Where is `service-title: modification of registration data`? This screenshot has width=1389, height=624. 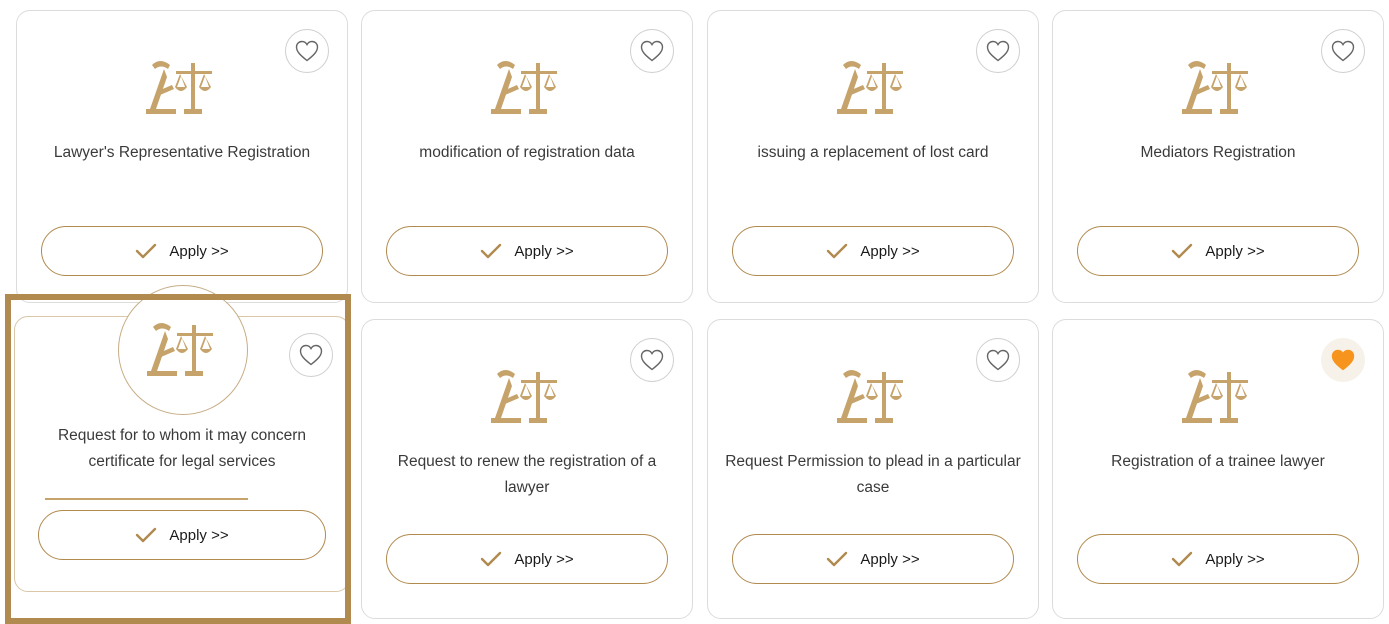
service-title: modification of registration data is located at coordinates (527, 152).